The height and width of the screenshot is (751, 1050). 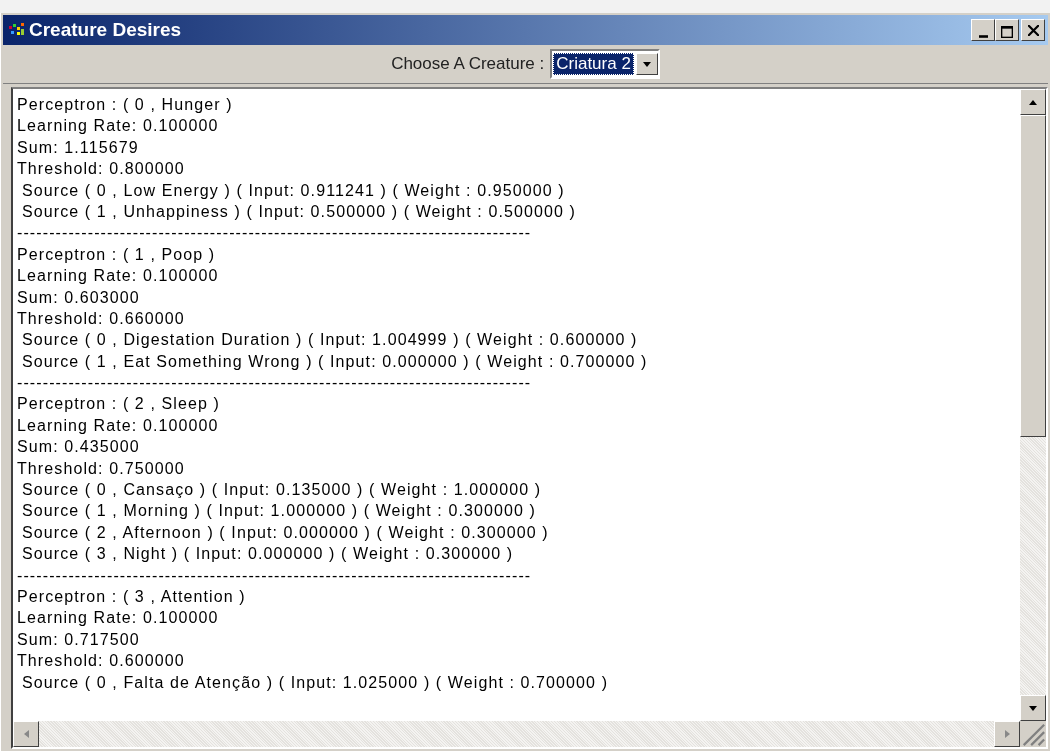 What do you see at coordinates (125, 104) in the screenshot?
I see `perceptron-heading: Perceptron : ( 0 , Hunger )` at bounding box center [125, 104].